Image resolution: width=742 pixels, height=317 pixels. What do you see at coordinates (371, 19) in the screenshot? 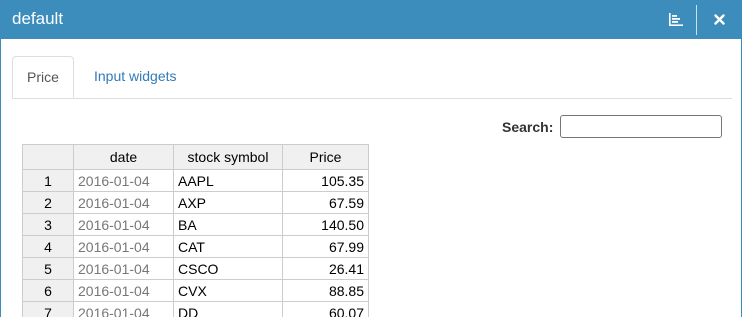
I see `title-bar: default` at bounding box center [371, 19].